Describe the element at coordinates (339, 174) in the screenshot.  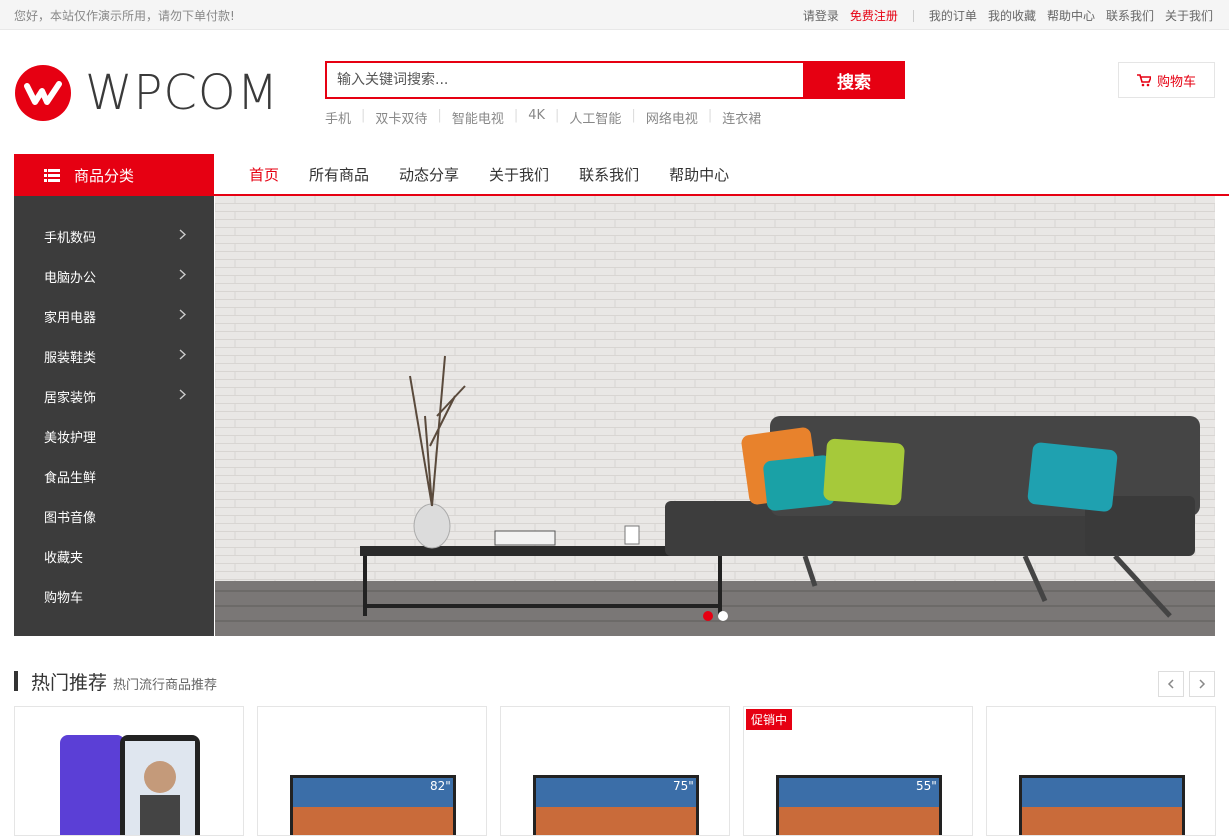
I see `nav-all-products: 所有商品` at that location.